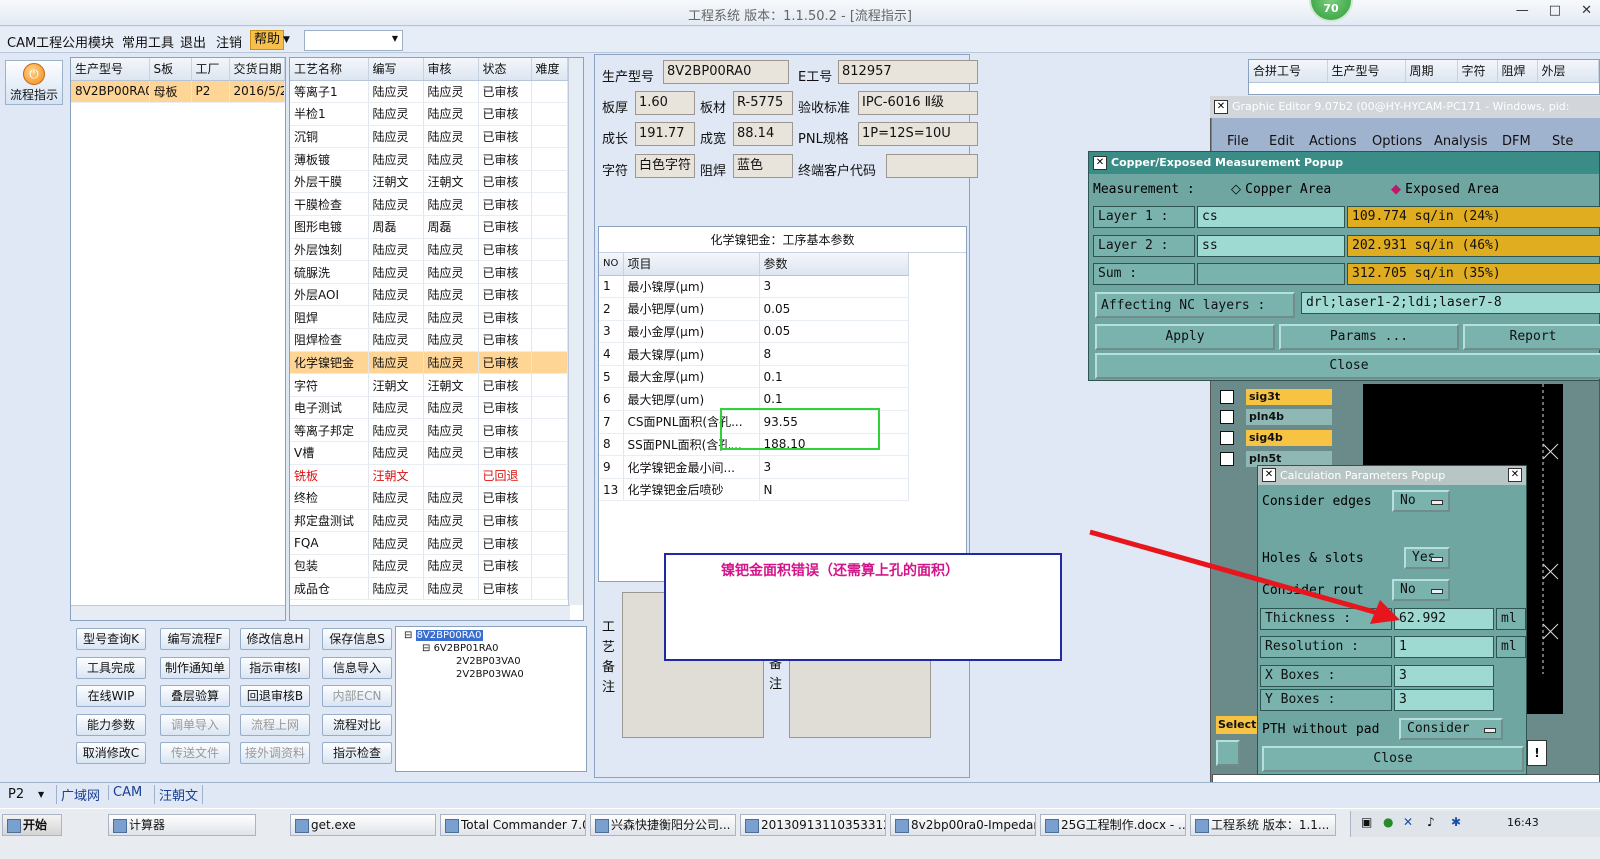  Describe the element at coordinates (210, 69) in the screenshot. I see `col-header: 工厂` at that location.